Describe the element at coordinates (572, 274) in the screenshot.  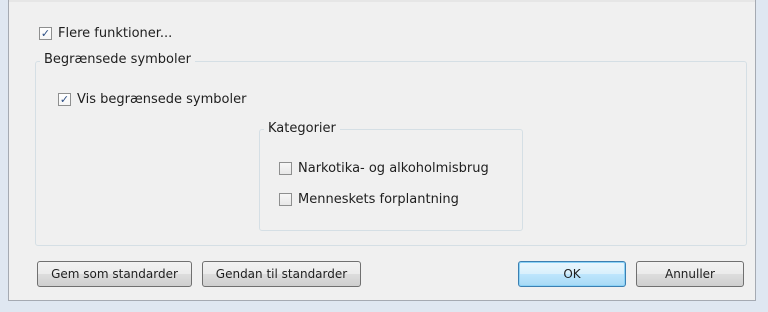
I see `ok-button: OK` at that location.